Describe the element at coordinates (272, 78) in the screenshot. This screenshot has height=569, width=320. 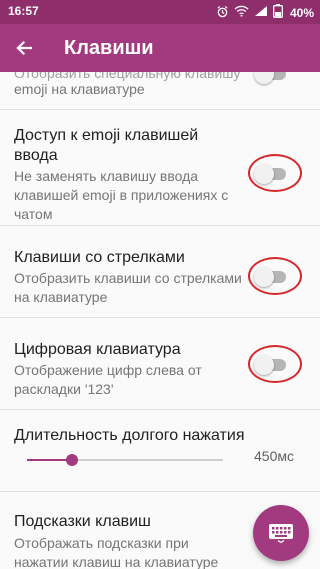
I see `setting-emoji-key-toggle` at that location.